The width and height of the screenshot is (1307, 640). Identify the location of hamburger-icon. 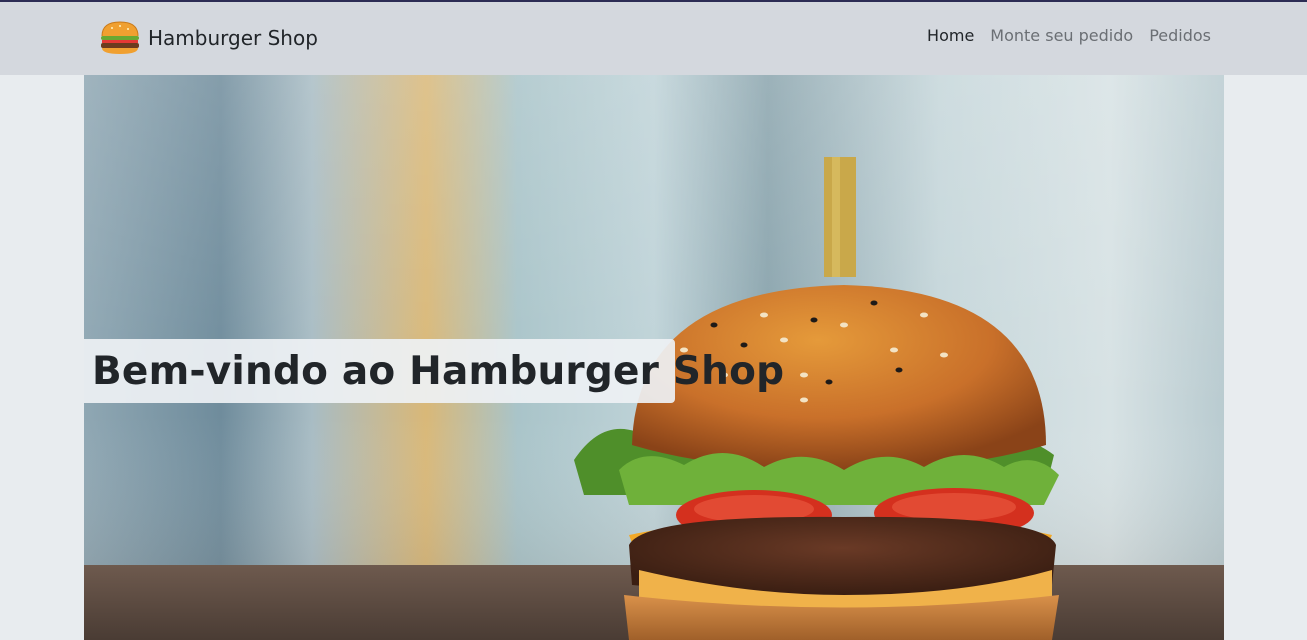
(120, 37).